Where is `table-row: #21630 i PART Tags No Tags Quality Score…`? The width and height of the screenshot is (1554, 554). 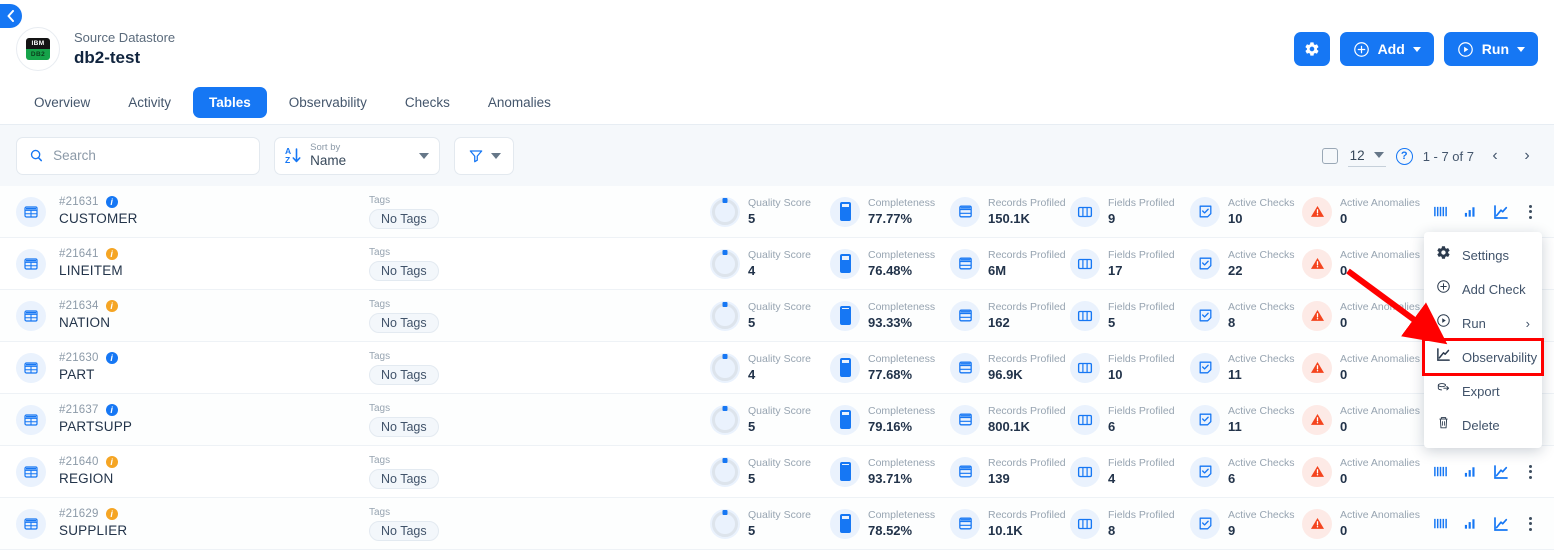
table-row: #21630 i PART Tags No Tags Quality Score… is located at coordinates (777, 368).